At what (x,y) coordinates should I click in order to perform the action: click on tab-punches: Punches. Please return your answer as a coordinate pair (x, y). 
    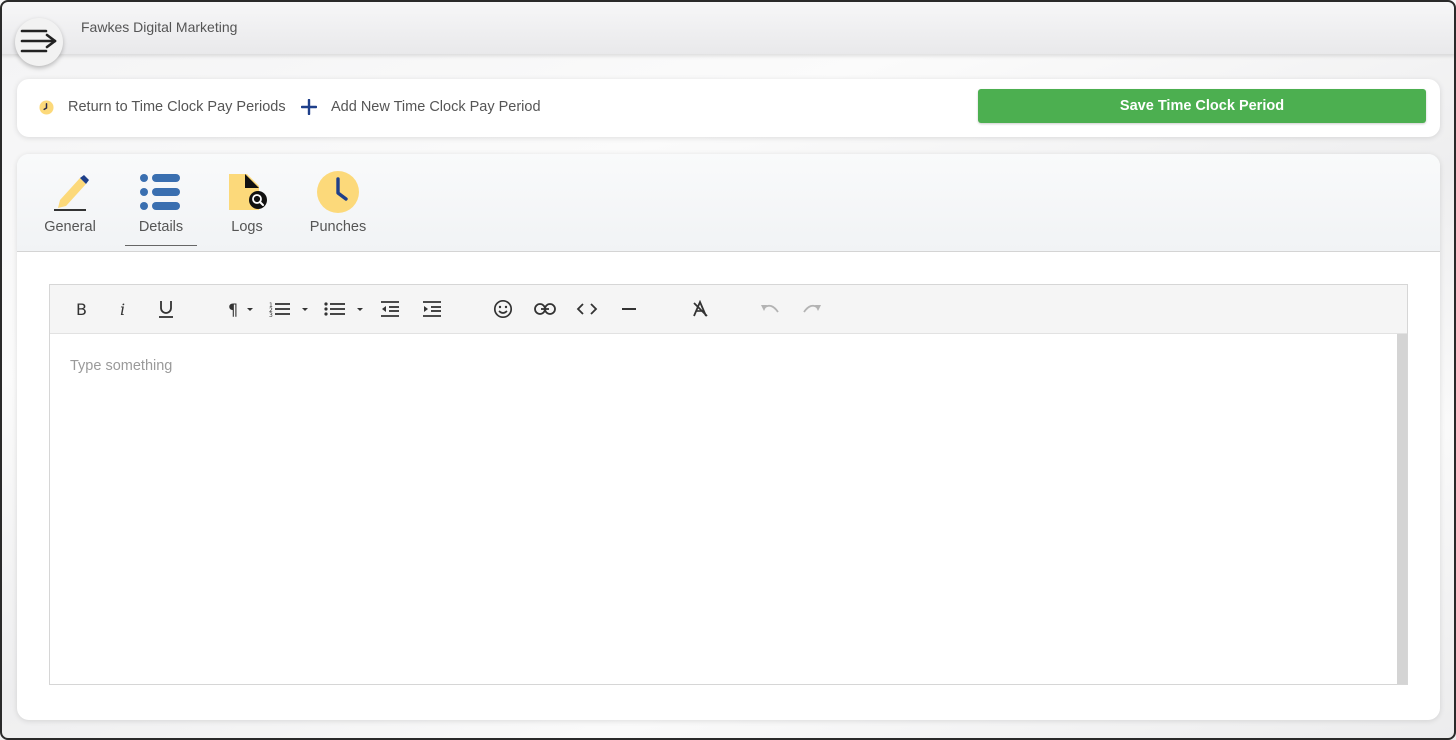
    Looking at the image, I should click on (338, 207).